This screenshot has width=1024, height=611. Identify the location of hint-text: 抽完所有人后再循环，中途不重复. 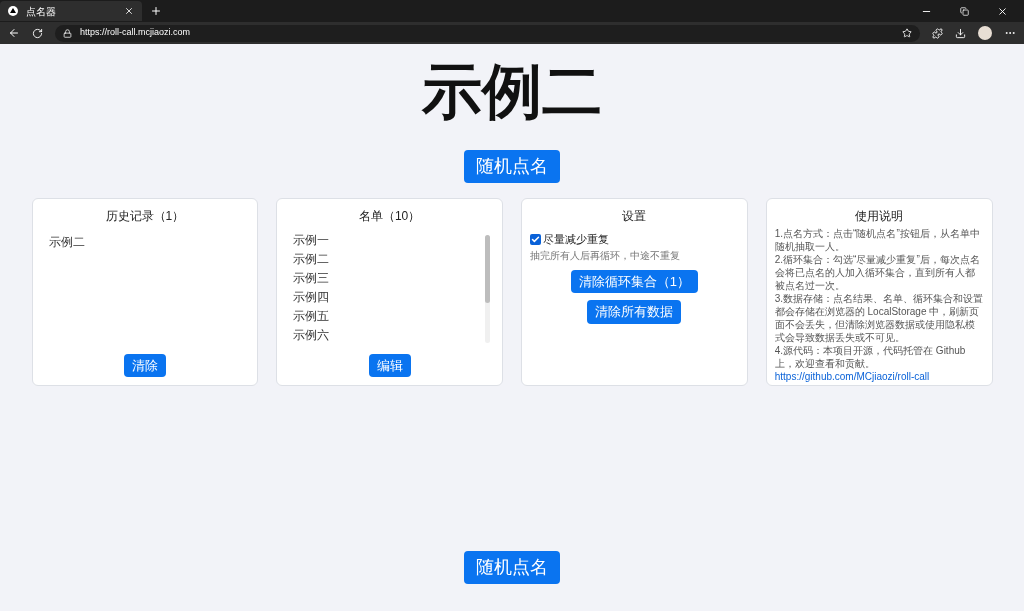
(605, 255).